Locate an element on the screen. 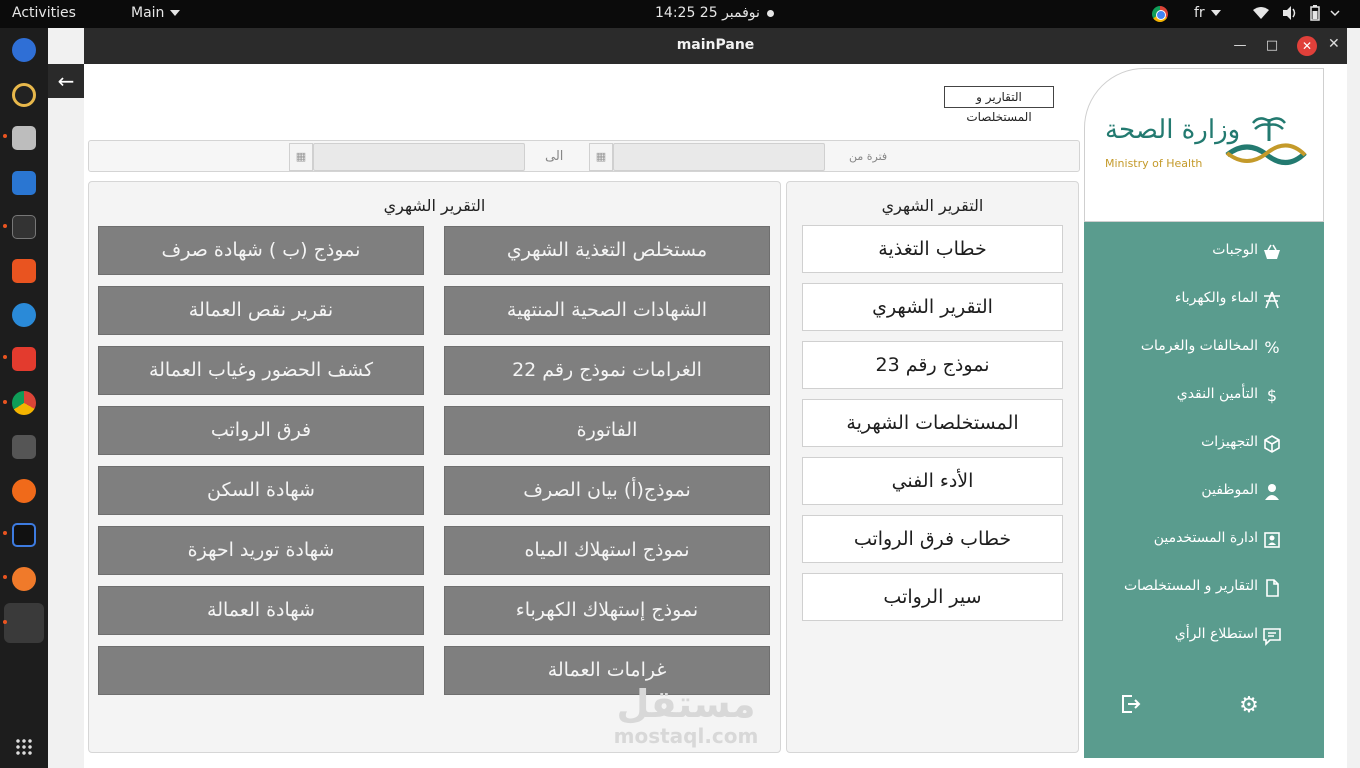 This screenshot has height=768, width=1360. report-button: الشهادات الصحية المنتهية is located at coordinates (607, 310).